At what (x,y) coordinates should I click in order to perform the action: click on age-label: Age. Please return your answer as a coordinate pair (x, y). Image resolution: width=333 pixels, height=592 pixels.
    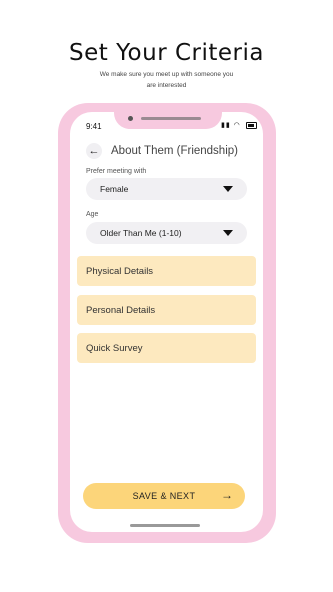
    Looking at the image, I should click on (92, 214).